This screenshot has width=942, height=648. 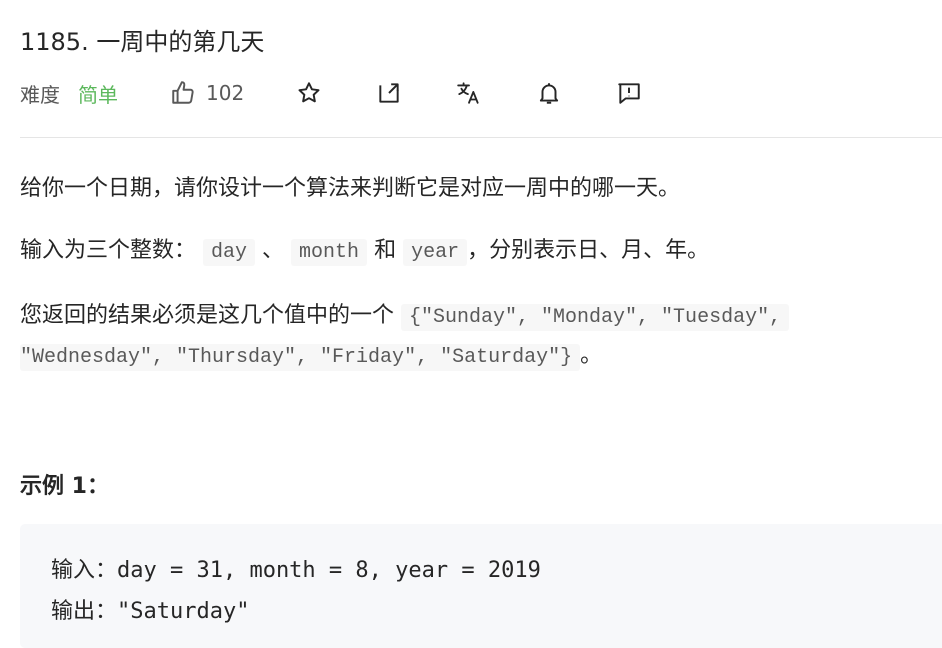 What do you see at coordinates (329, 252) in the screenshot?
I see `code-month: month` at bounding box center [329, 252].